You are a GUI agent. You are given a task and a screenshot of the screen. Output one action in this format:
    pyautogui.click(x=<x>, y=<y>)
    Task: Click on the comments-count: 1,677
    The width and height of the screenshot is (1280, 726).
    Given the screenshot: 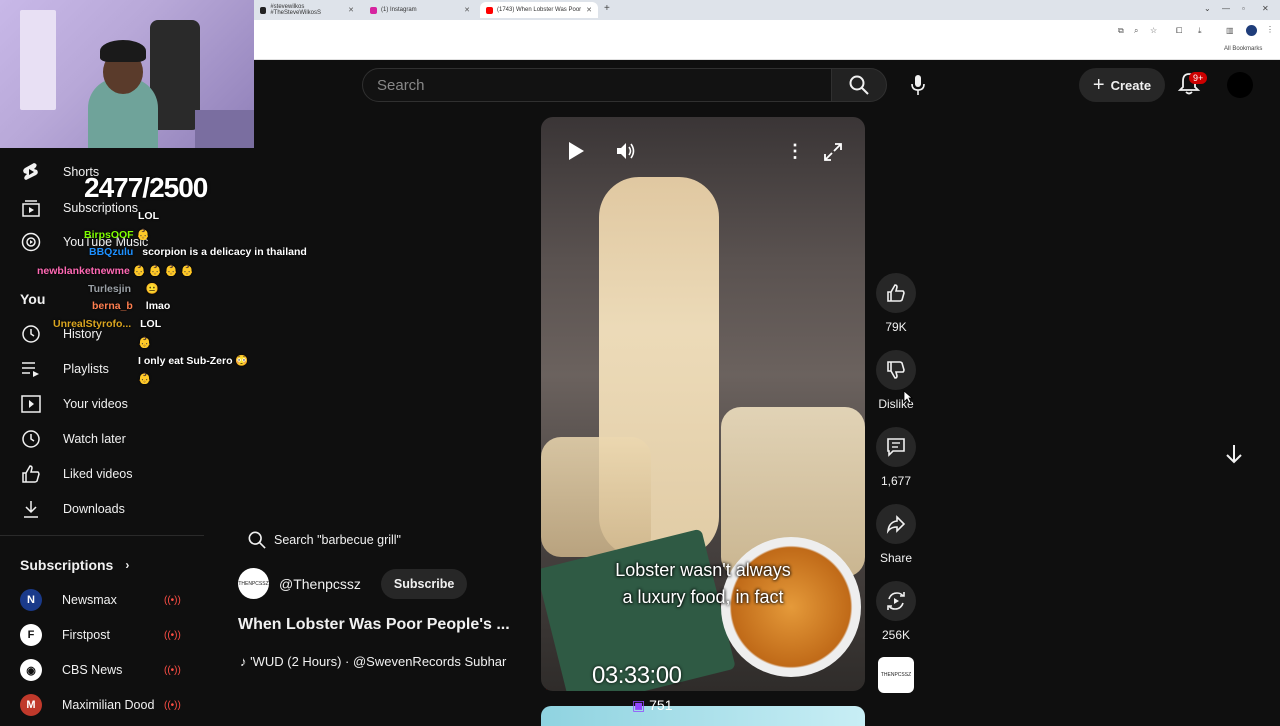 What is the action you would take?
    pyautogui.click(x=896, y=481)
    